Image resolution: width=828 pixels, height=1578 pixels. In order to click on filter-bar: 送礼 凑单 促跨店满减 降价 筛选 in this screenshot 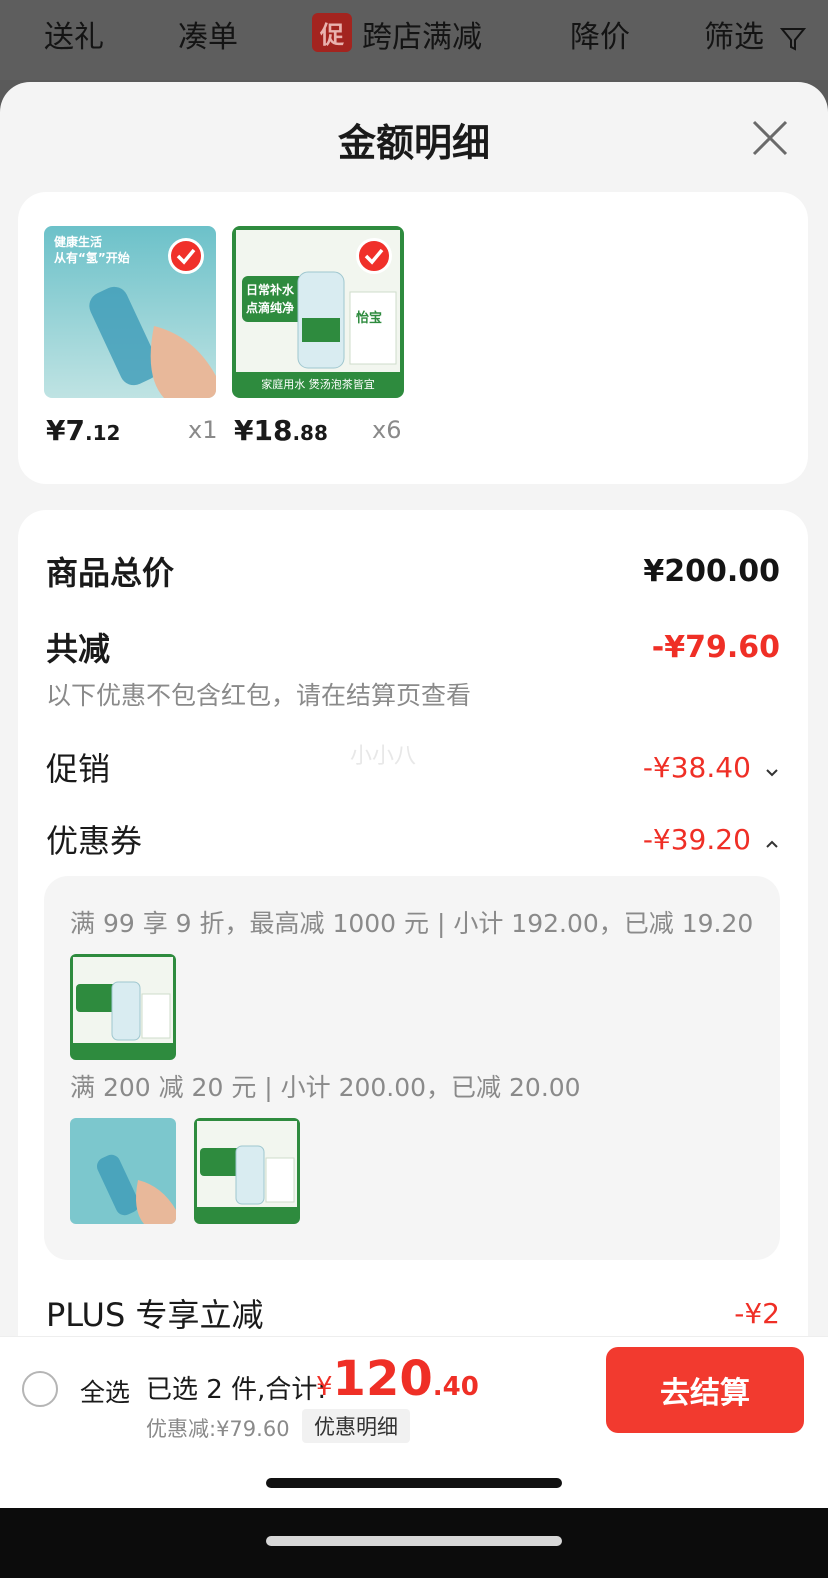, I will do `click(414, 40)`.